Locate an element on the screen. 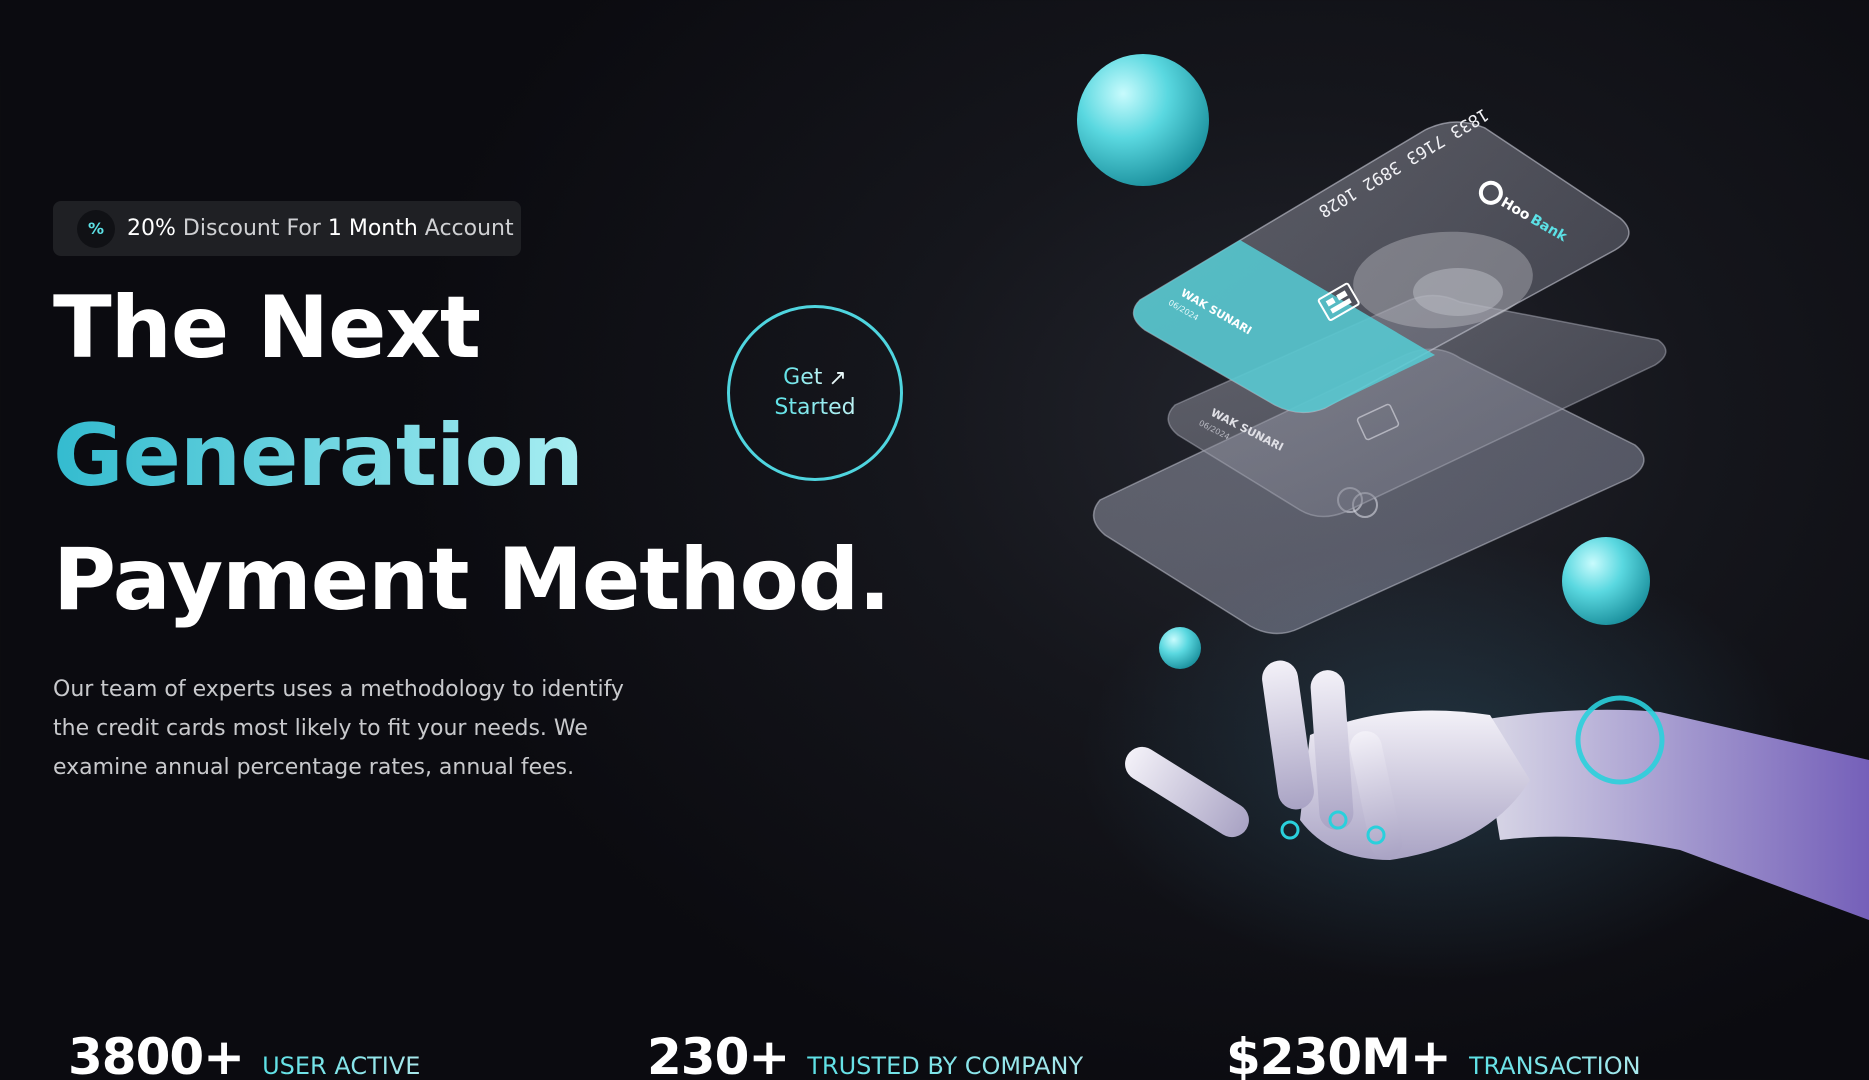 This screenshot has width=1869, height=1080. headline-line-2: Generation is located at coordinates (318, 456).